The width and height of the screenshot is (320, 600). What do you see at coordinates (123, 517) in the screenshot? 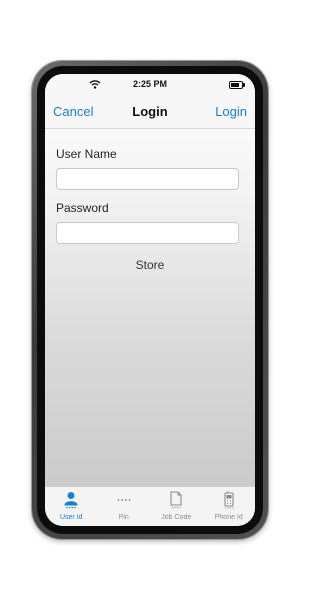
I see `tab-label: Pin` at bounding box center [123, 517].